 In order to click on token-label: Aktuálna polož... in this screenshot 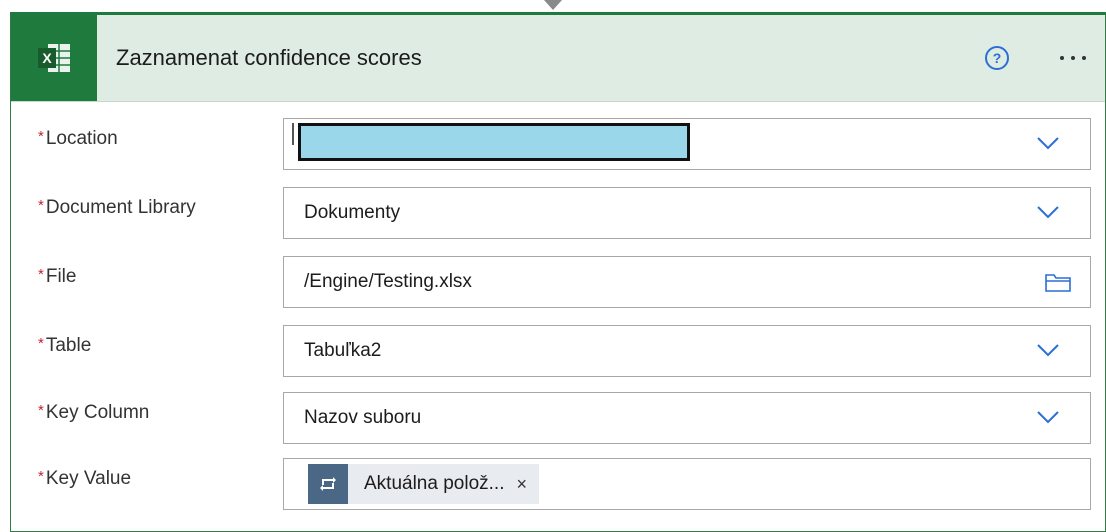, I will do `click(434, 483)`.